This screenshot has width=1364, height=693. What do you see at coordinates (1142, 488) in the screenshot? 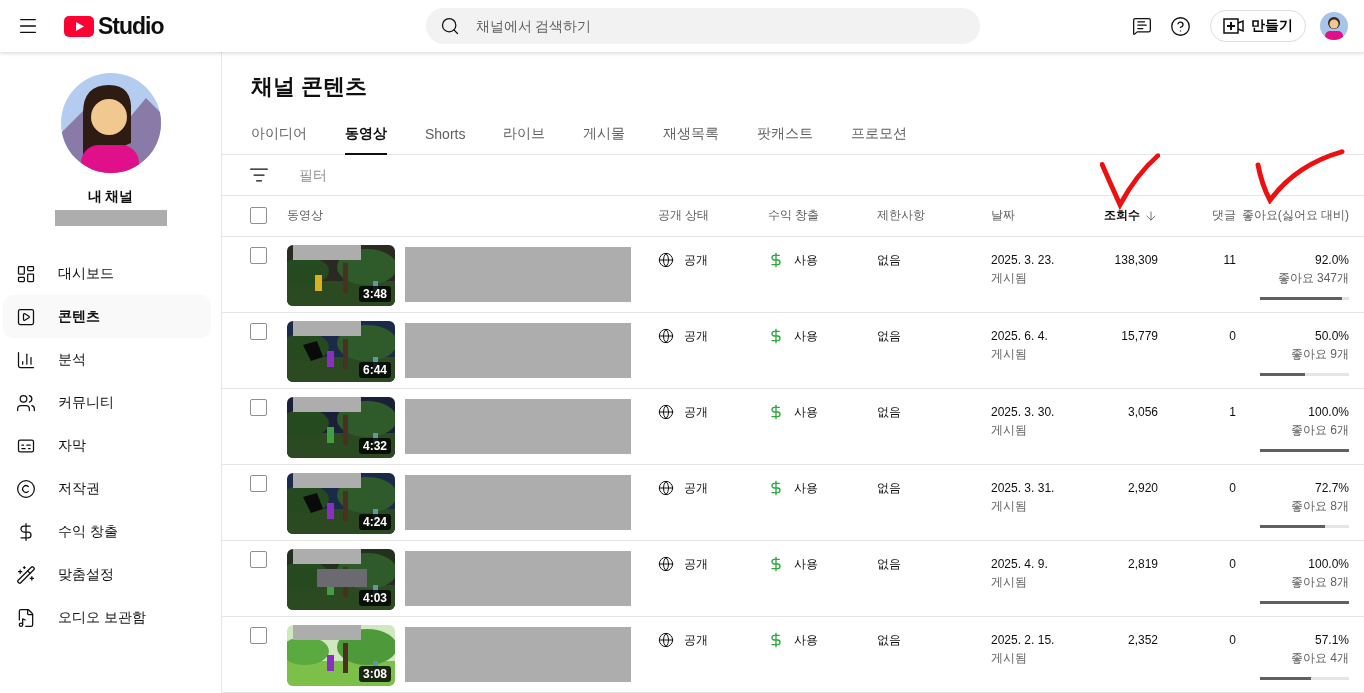
I see `views-count: 2,920` at bounding box center [1142, 488].